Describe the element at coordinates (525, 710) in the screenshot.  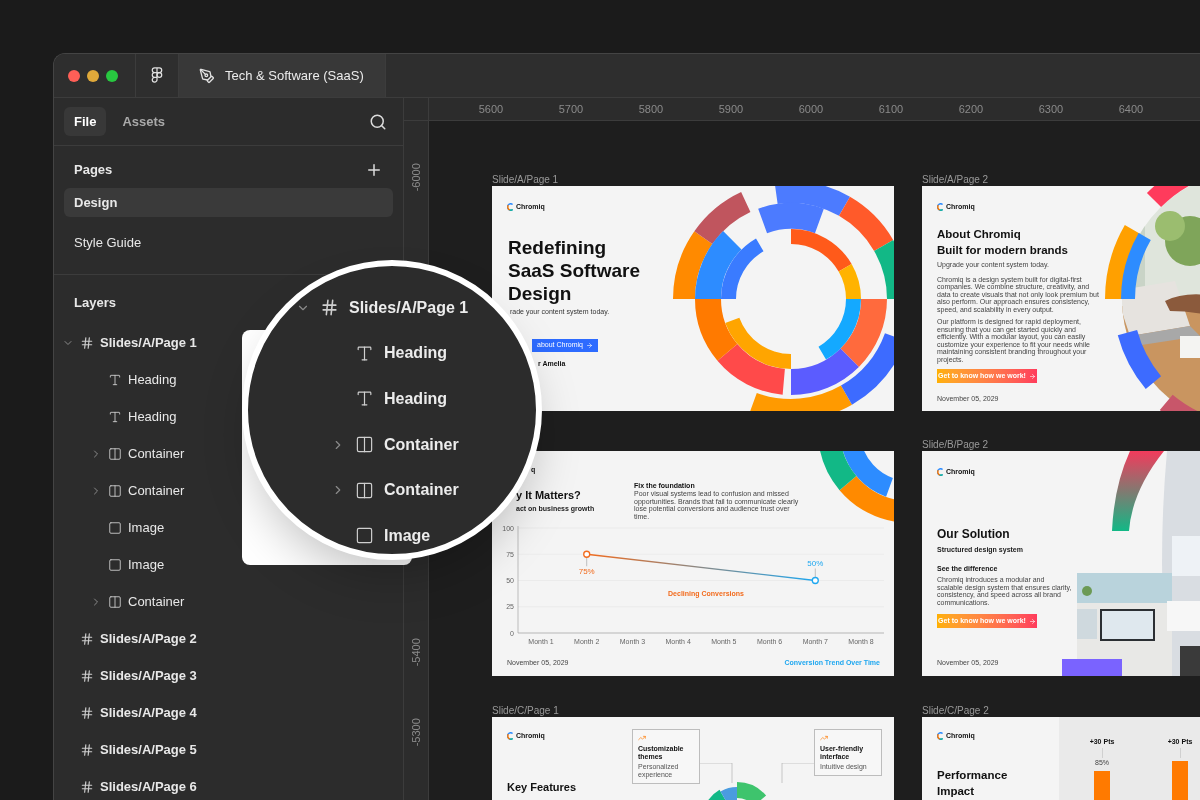
I see `frame-label: Slide/C/Page 1` at that location.